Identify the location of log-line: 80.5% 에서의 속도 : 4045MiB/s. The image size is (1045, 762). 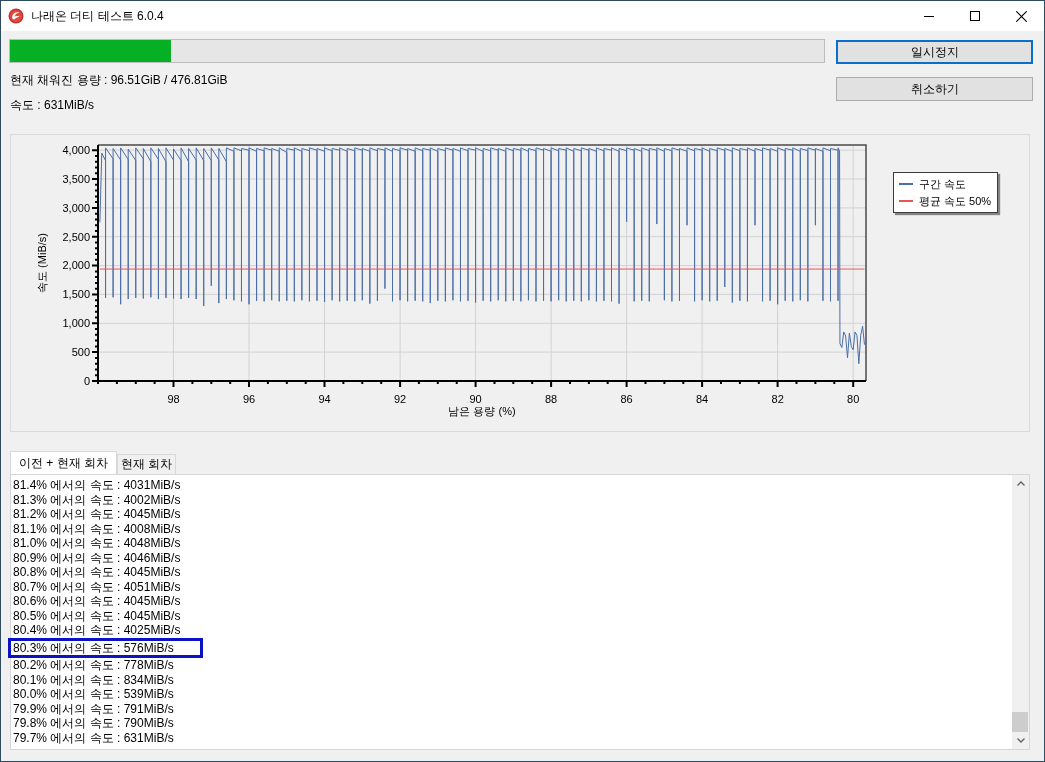
(97, 615).